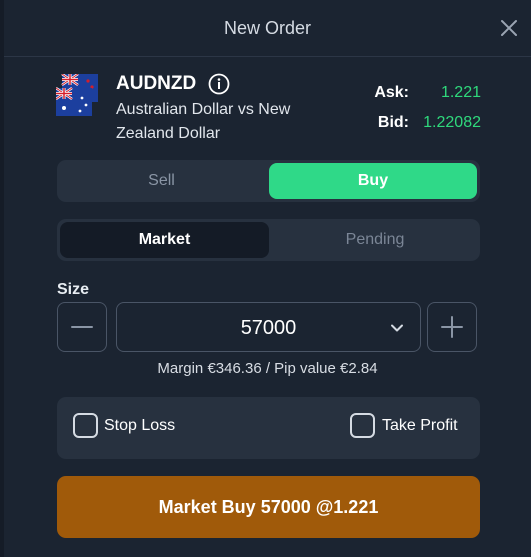 This screenshot has height=557, width=531. I want to click on instrument-symbol: AUDNZD, so click(156, 83).